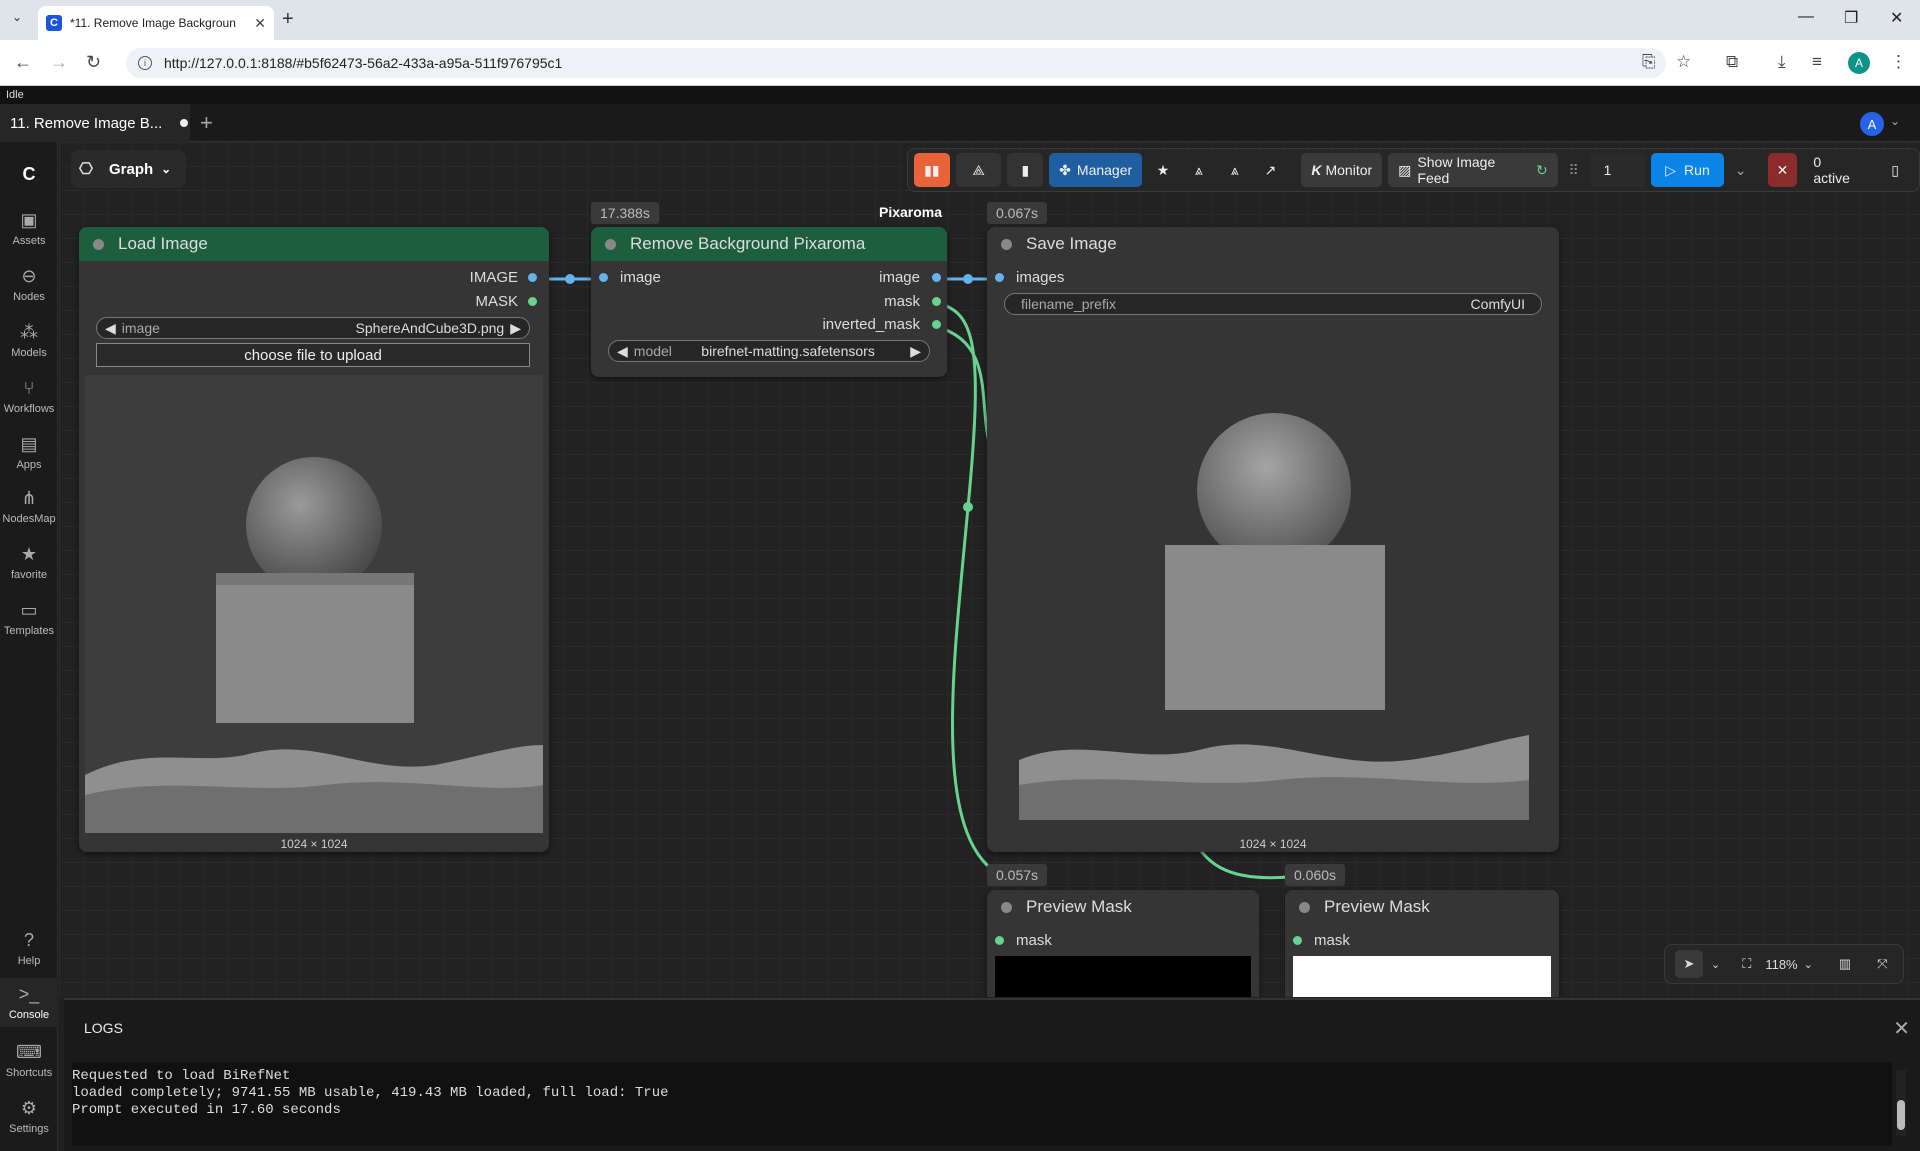 The image size is (1920, 1151). What do you see at coordinates (1689, 964) in the screenshot?
I see `select-tool-icon: ➤` at bounding box center [1689, 964].